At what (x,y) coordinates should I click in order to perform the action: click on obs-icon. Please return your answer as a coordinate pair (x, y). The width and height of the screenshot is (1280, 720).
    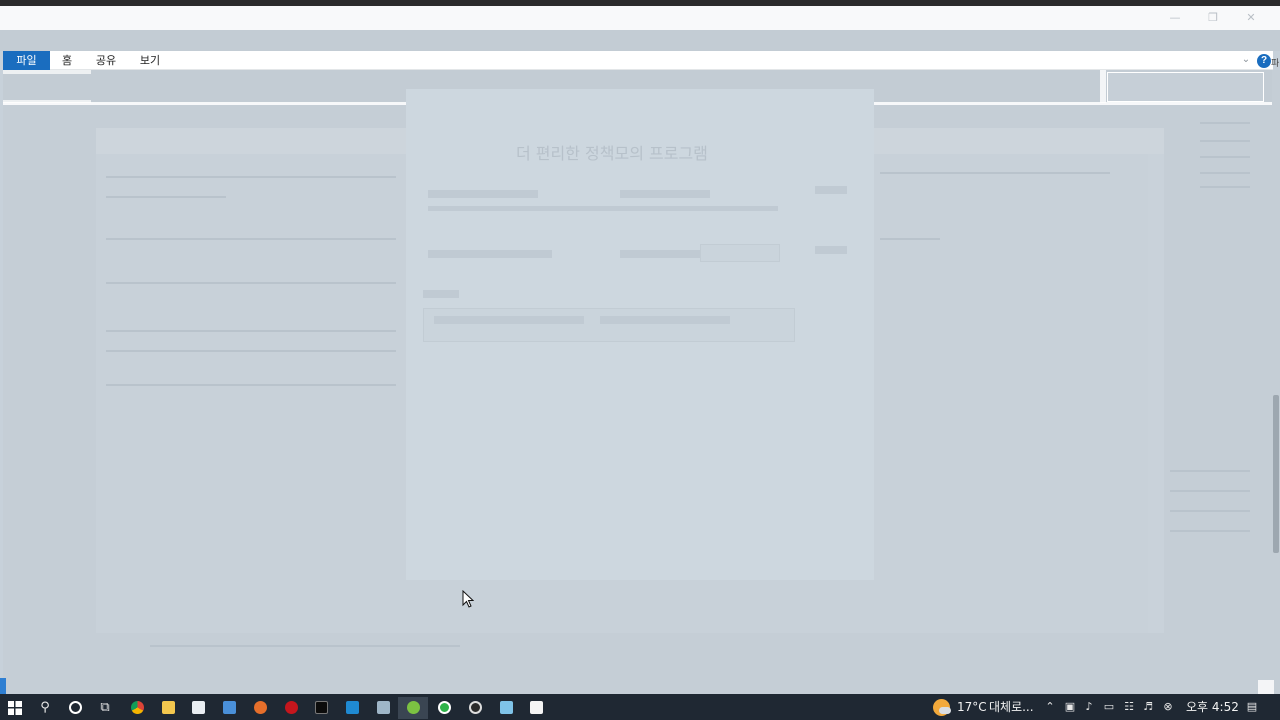
    Looking at the image, I should click on (475, 708).